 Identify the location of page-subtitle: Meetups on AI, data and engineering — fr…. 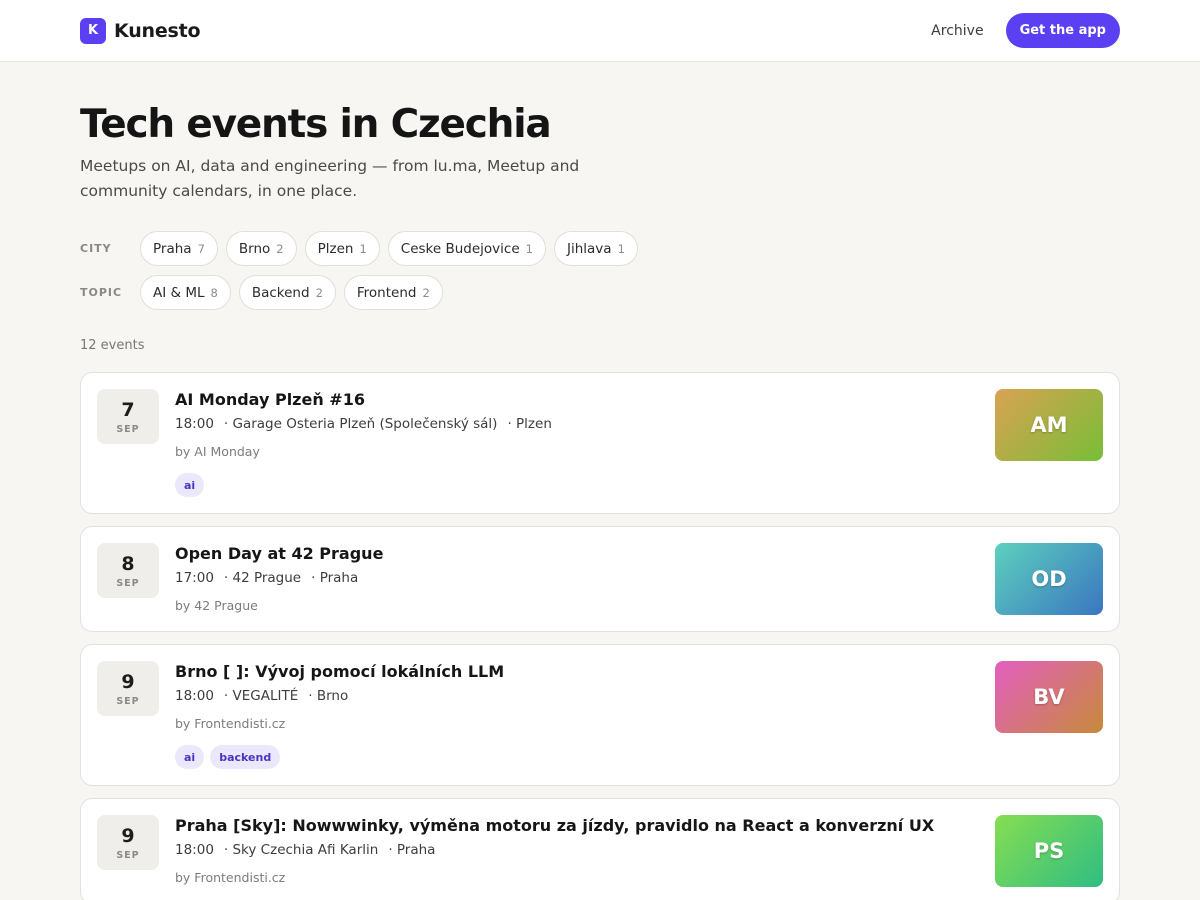
(330, 178).